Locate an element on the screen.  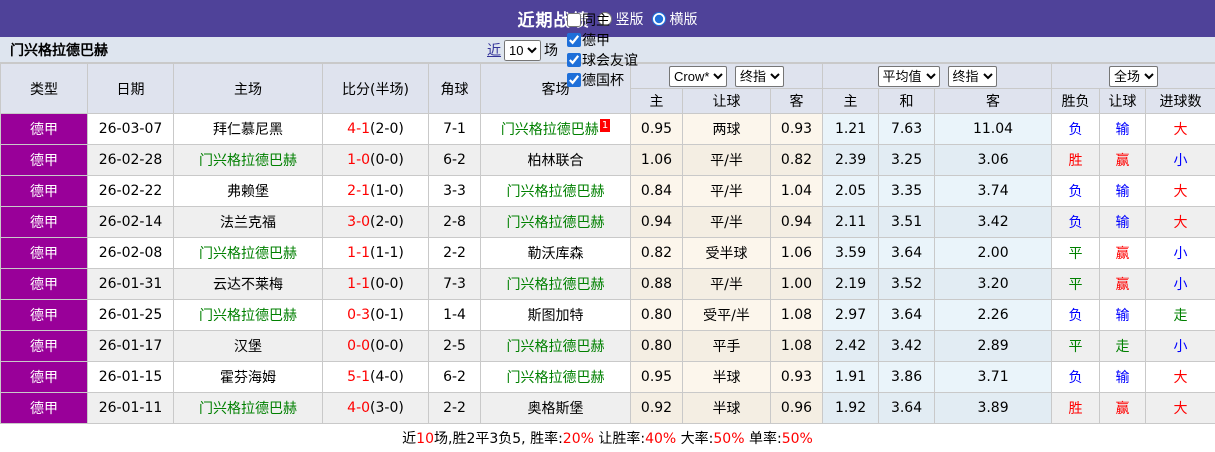
corner-cell: 2-2 is located at coordinates (455, 253).